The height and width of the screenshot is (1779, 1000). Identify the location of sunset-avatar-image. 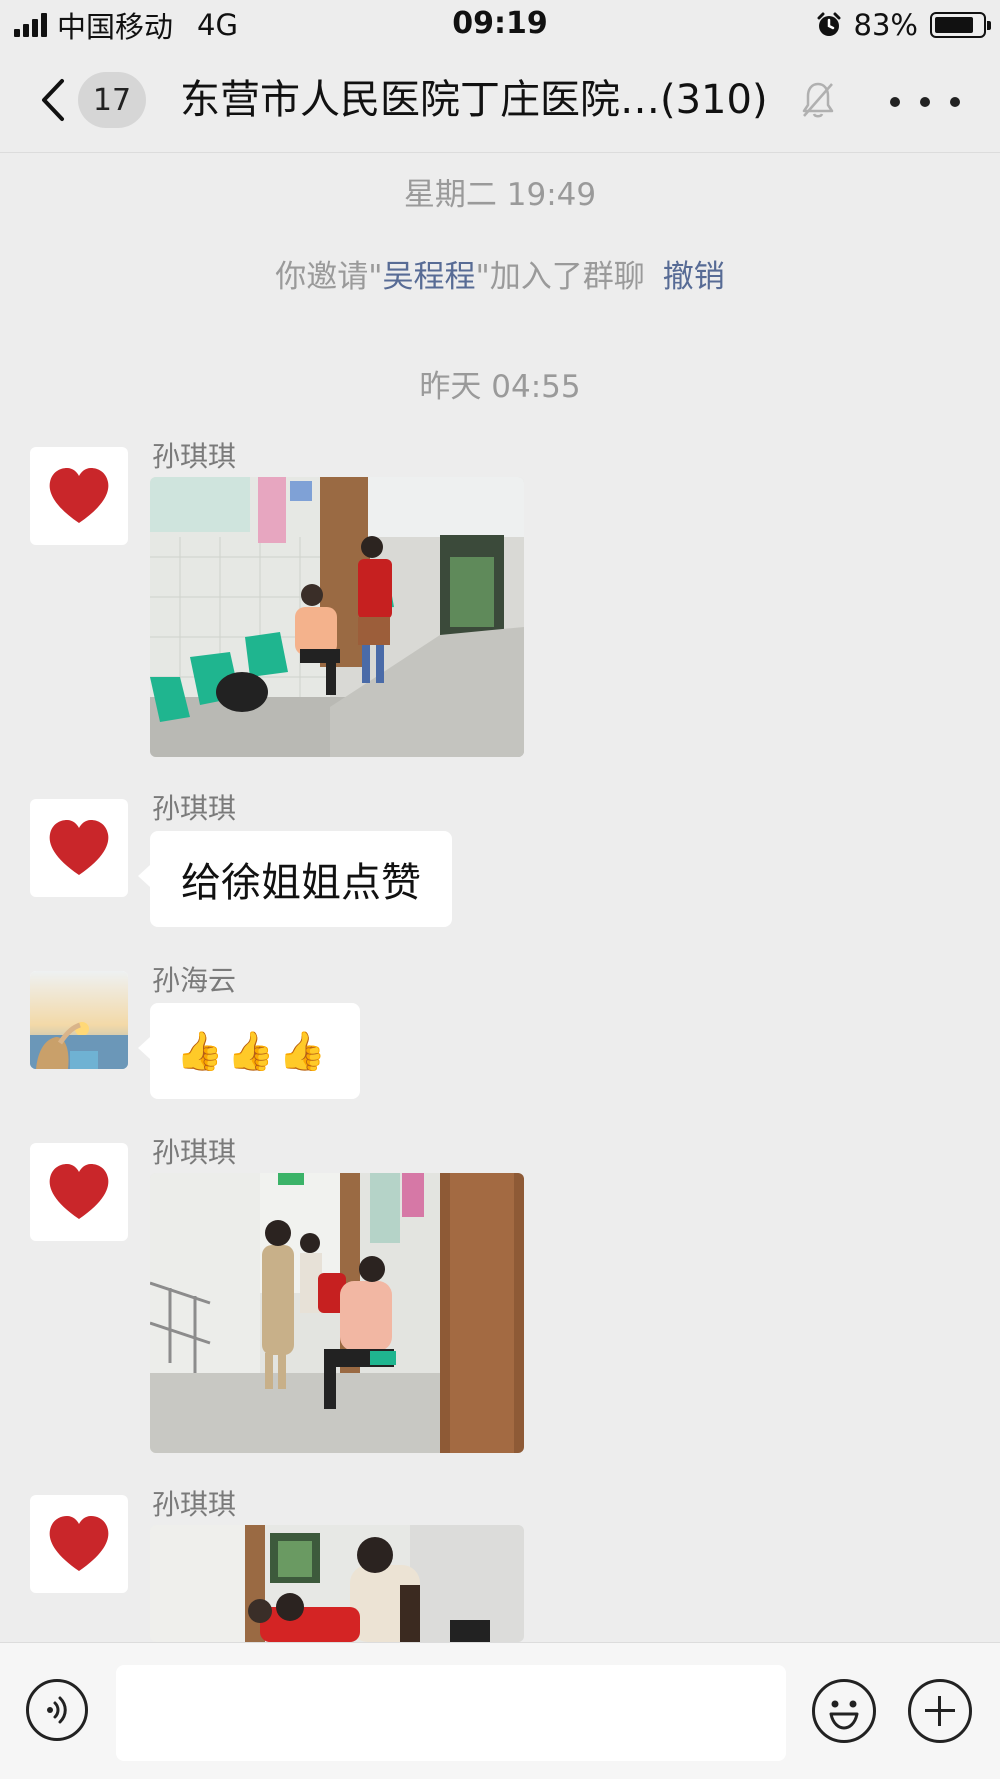
(79, 1020).